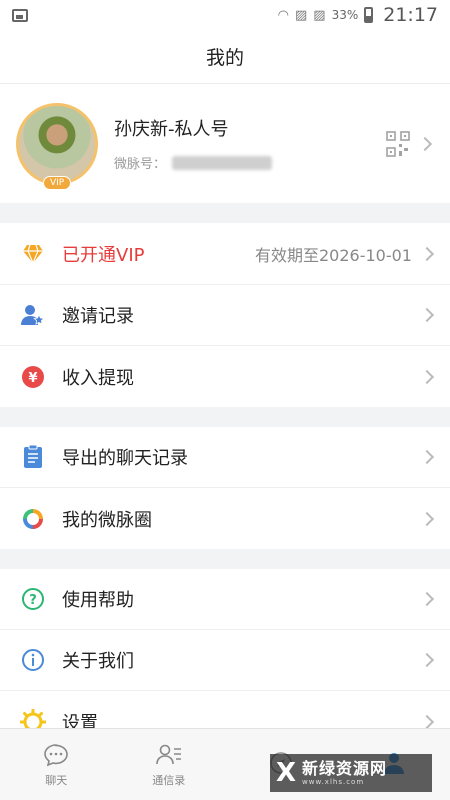 This screenshot has width=450, height=800. Describe the element at coordinates (169, 780) in the screenshot. I see `tab-label: 通信录` at that location.